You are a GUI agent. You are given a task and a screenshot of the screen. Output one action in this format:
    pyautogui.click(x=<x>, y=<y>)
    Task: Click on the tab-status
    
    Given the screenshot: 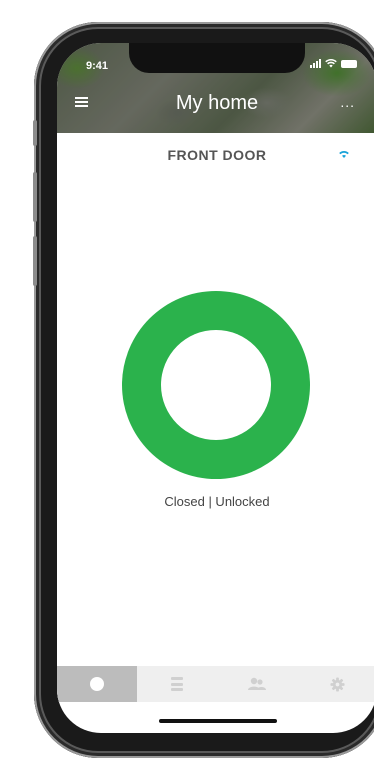 What is the action you would take?
    pyautogui.click(x=97, y=684)
    